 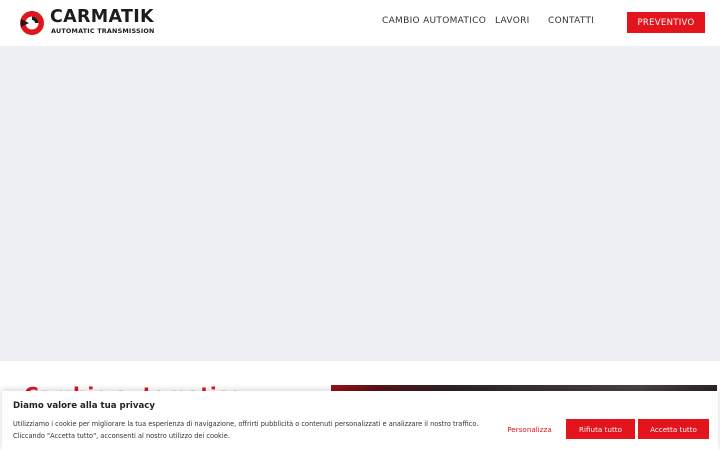 I want to click on nav-item-lavori: LAVORI, so click(x=512, y=21).